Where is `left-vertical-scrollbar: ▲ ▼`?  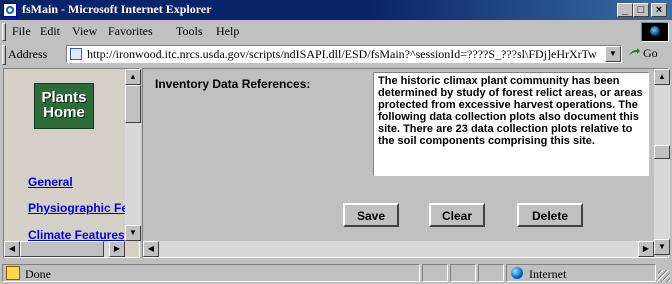
left-vertical-scrollbar: ▲ ▼ is located at coordinates (133, 155).